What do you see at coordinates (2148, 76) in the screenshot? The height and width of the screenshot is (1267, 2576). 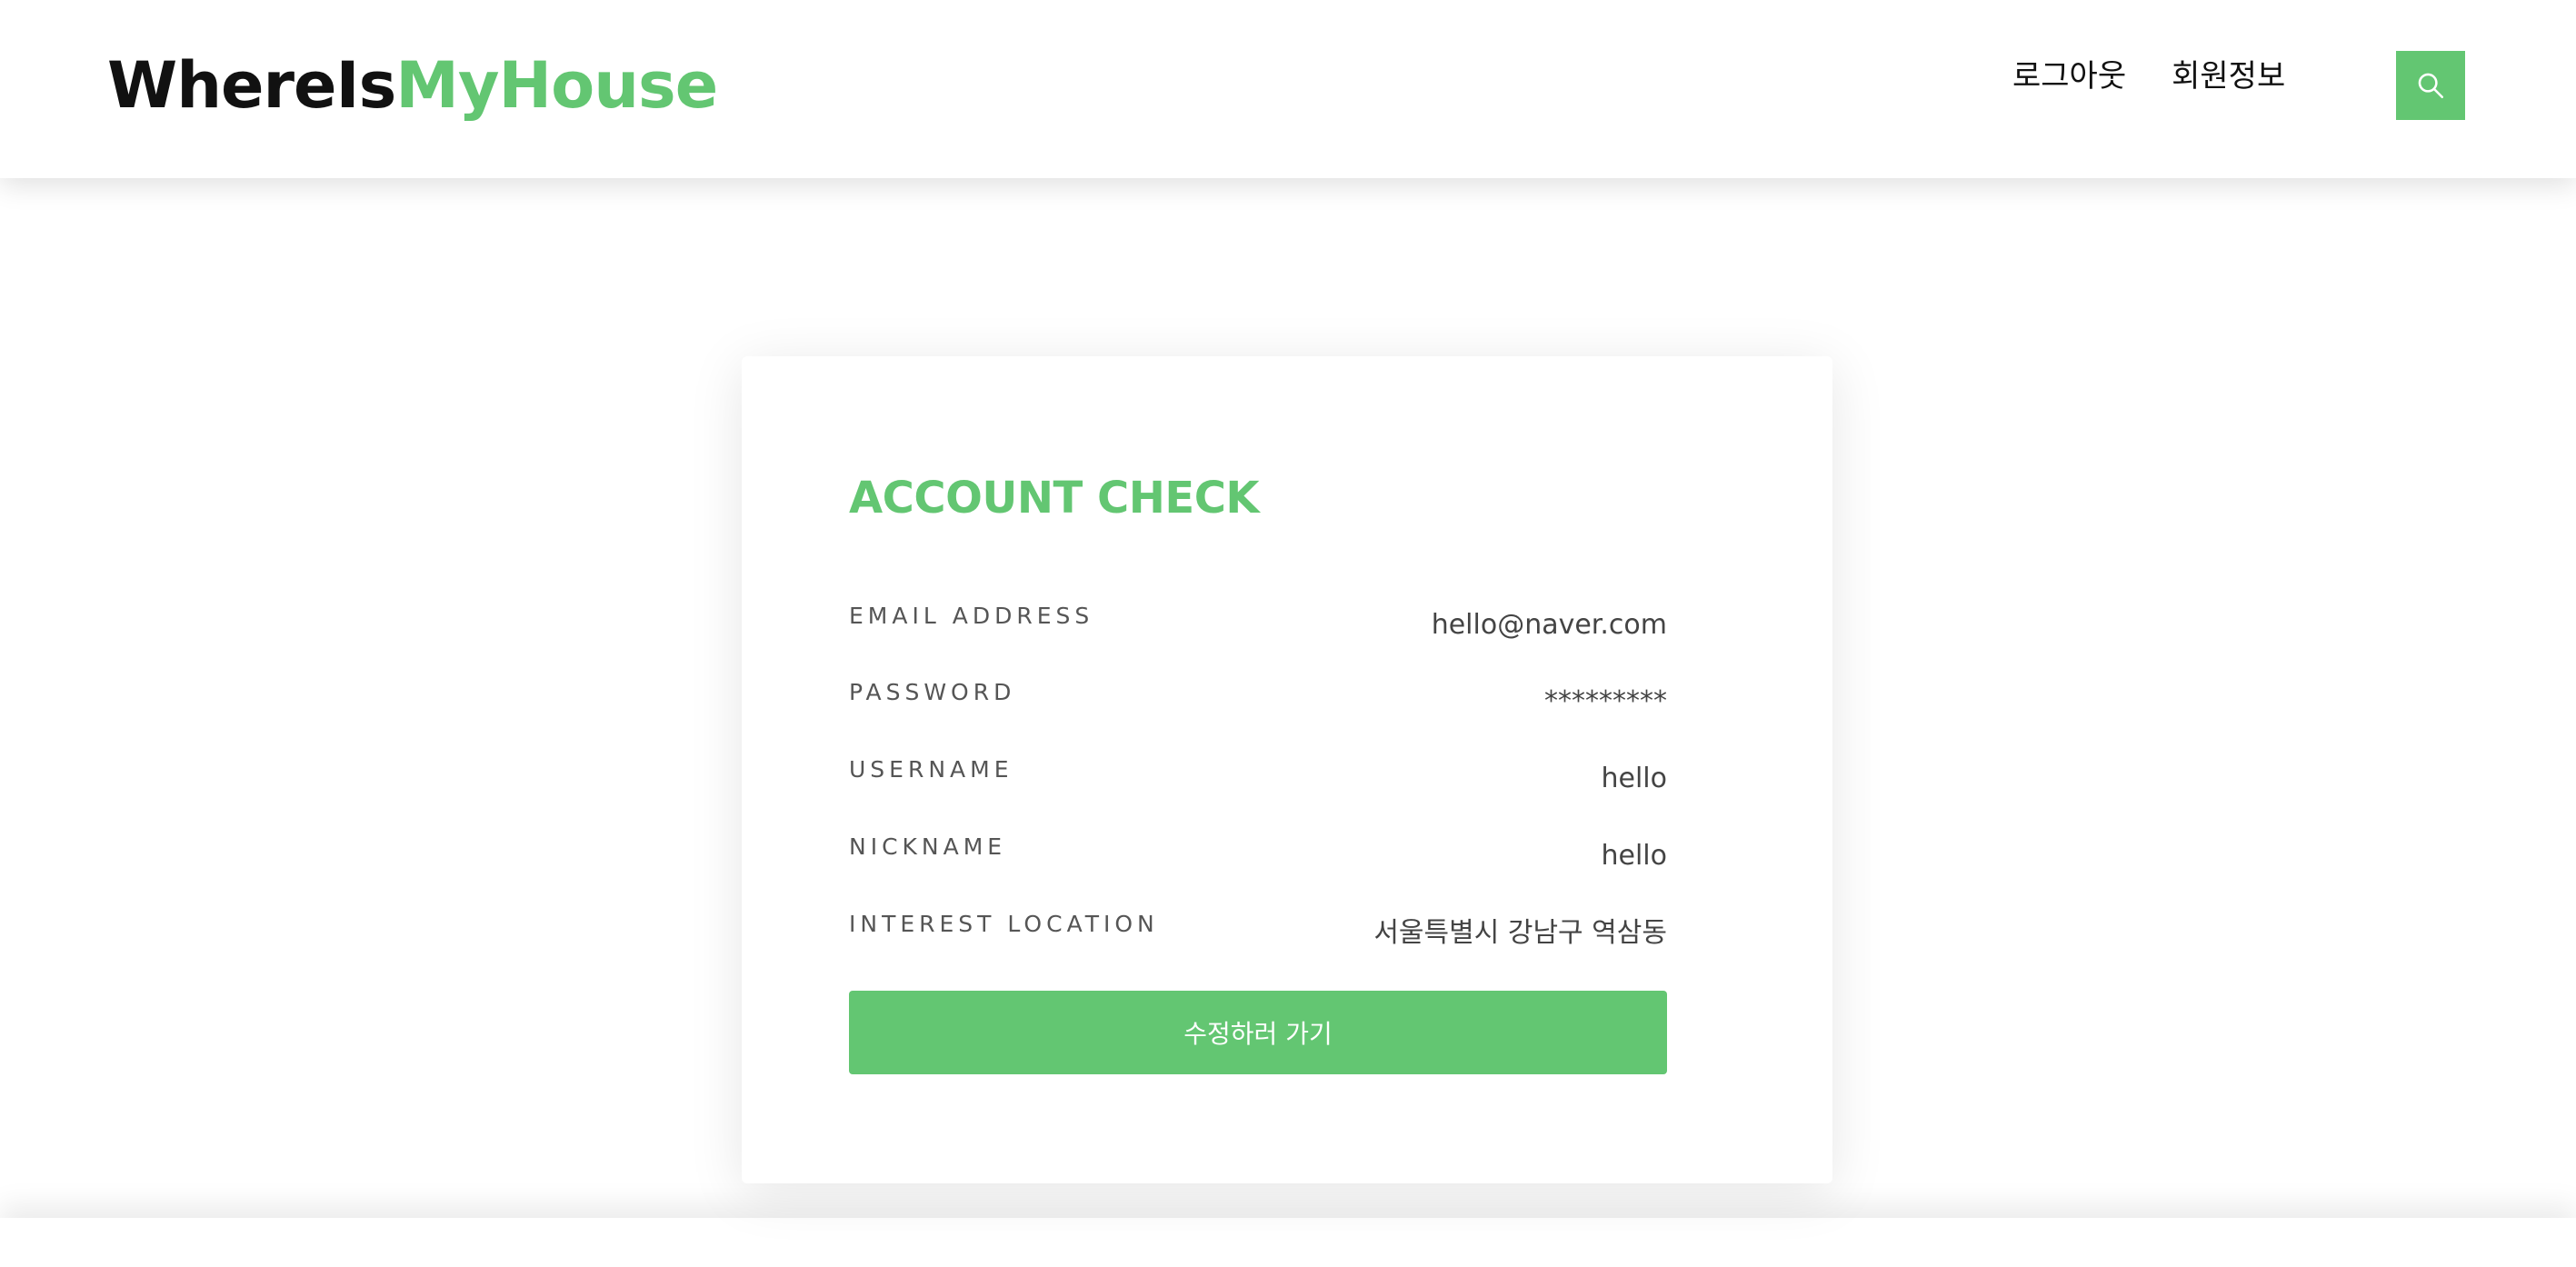 I see `main-nav: 로그아웃 회원정보` at bounding box center [2148, 76].